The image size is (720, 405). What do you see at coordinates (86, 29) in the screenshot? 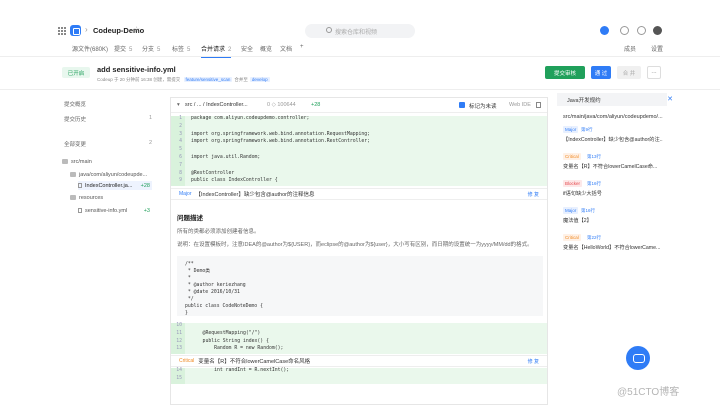
I see `chevron-right-icon: ›` at bounding box center [86, 29].